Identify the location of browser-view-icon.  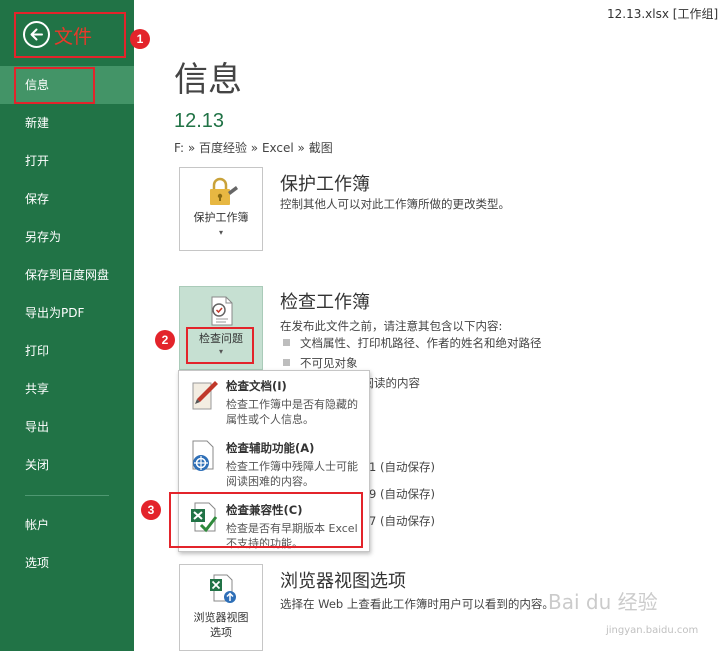
(223, 588).